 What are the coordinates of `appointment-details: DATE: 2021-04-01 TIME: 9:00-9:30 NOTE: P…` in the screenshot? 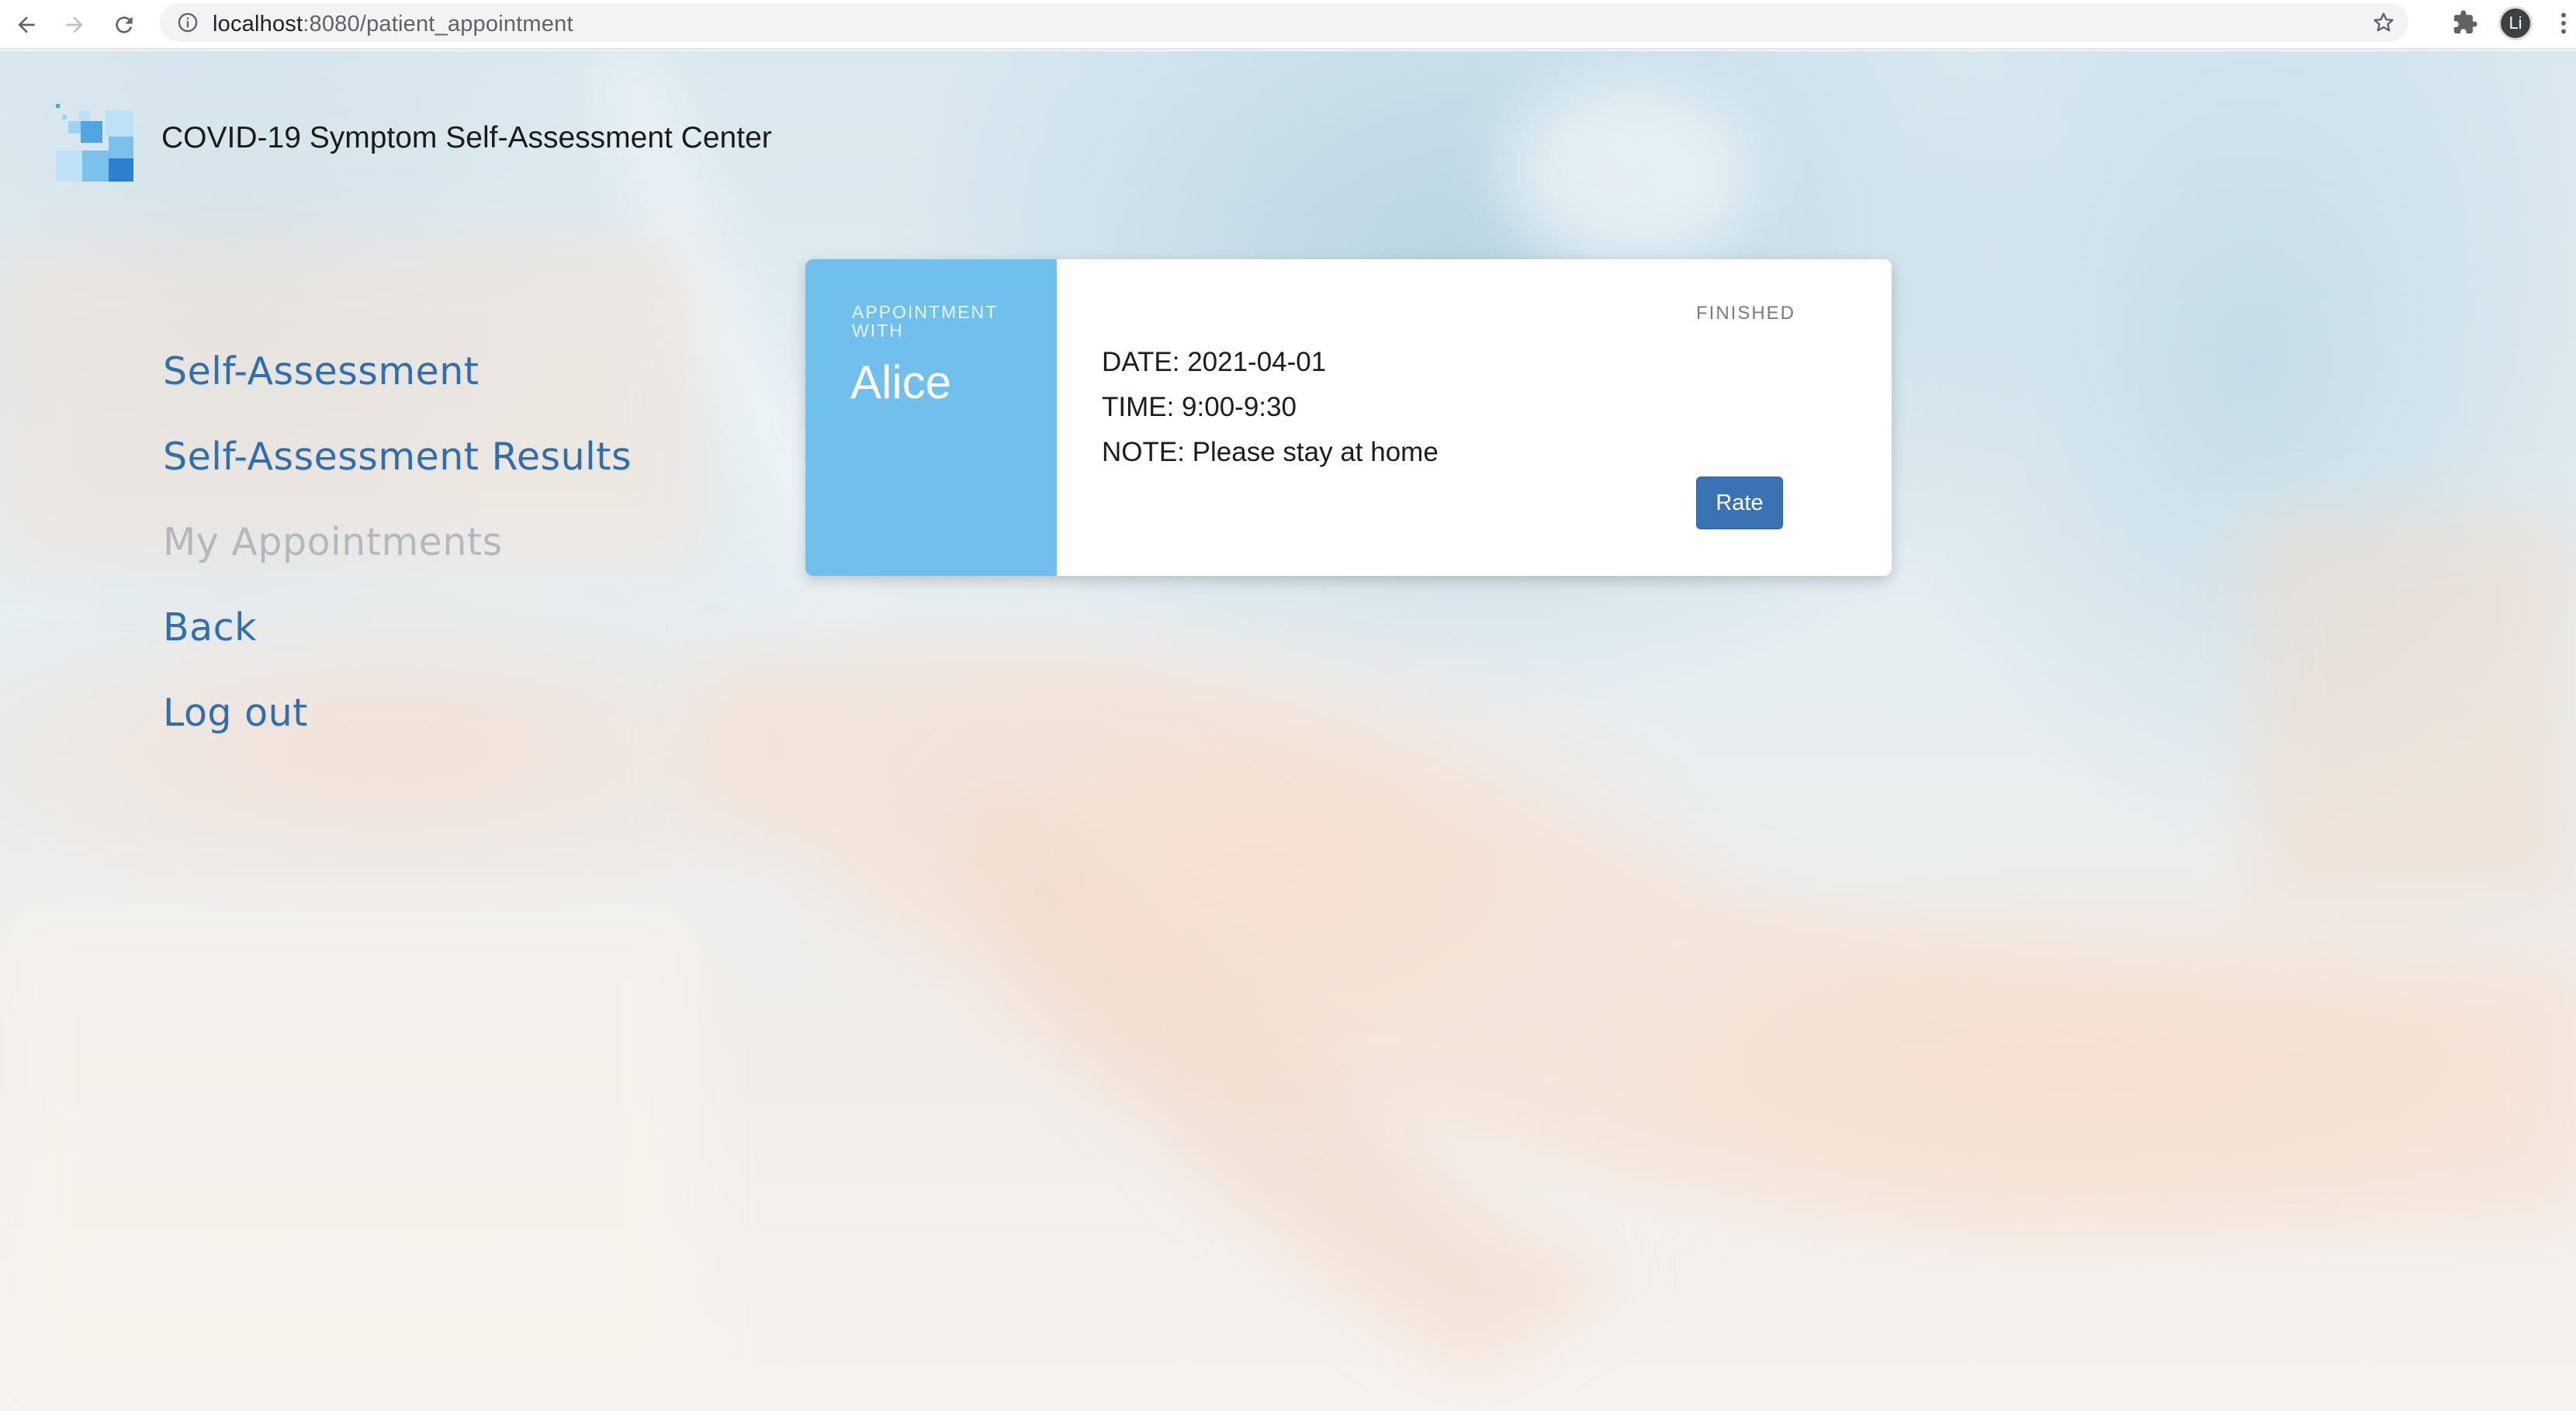 It's located at (1270, 408).